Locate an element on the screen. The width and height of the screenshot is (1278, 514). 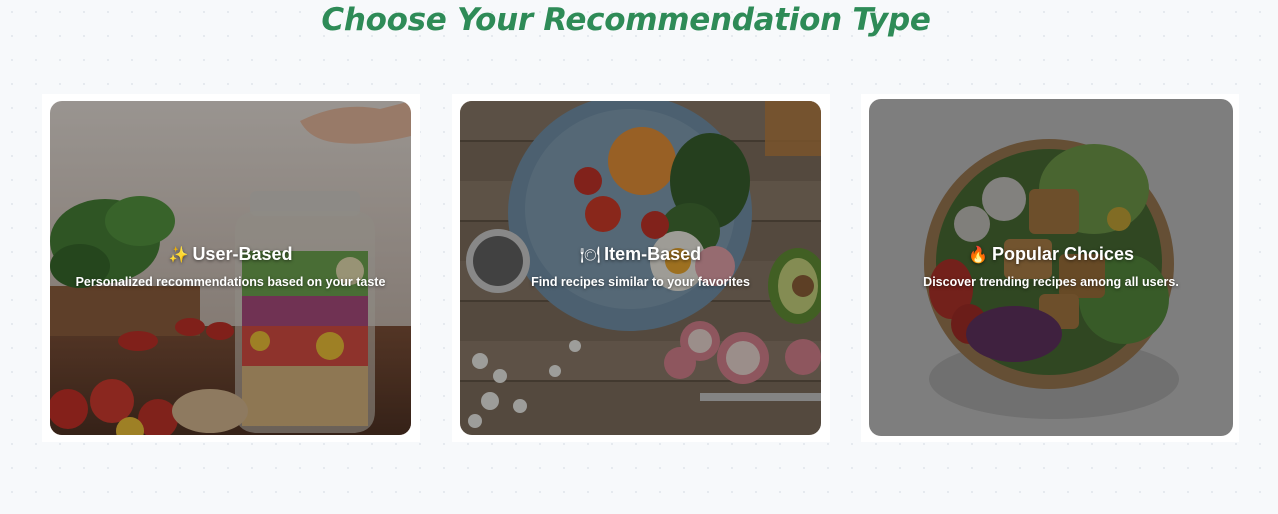
item-based-description: Find recipes similar to your favorites is located at coordinates (640, 282).